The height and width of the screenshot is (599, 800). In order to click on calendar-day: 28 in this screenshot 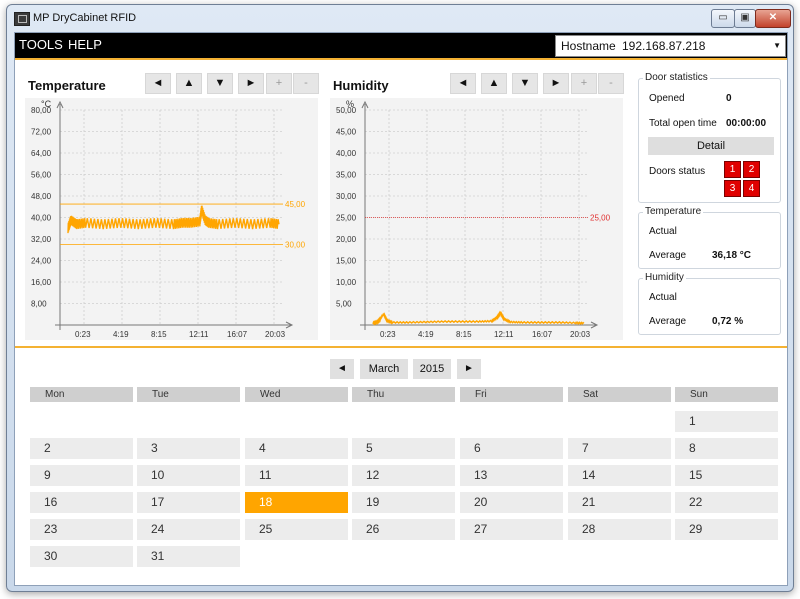, I will do `click(619, 529)`.